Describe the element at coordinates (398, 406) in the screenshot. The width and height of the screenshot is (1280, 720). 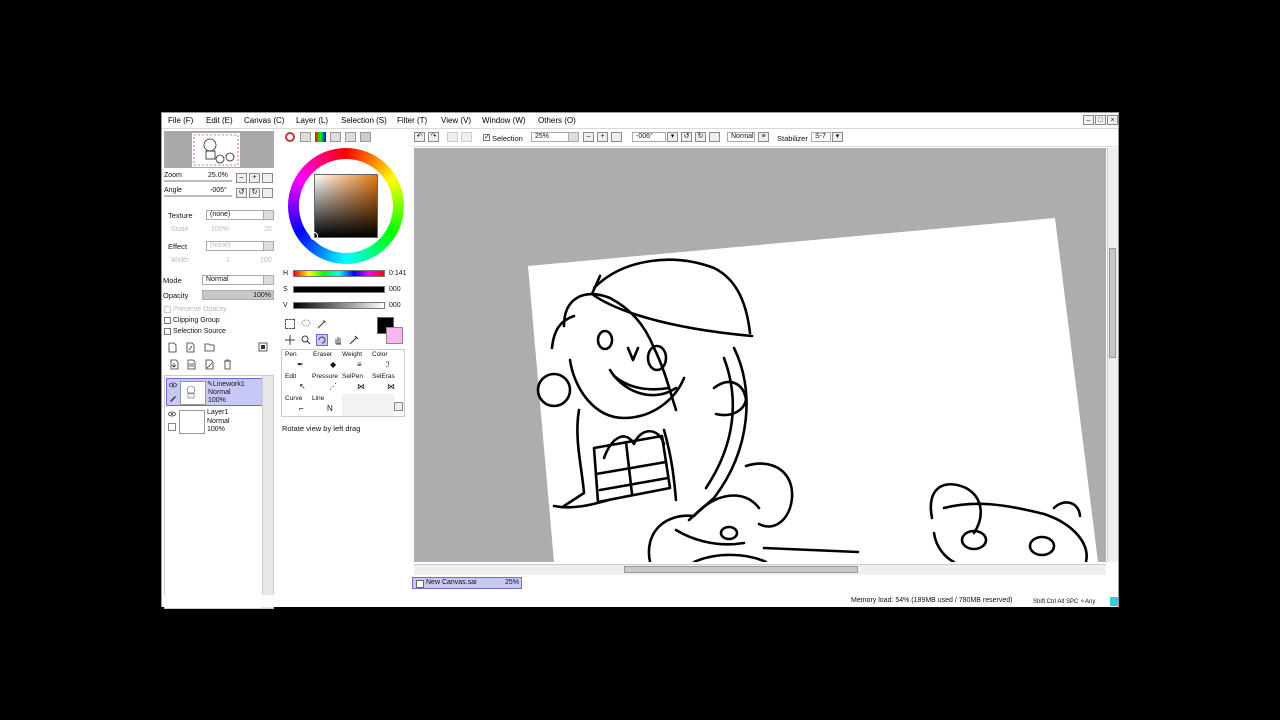
I see `tool-scroll-down-icon` at that location.